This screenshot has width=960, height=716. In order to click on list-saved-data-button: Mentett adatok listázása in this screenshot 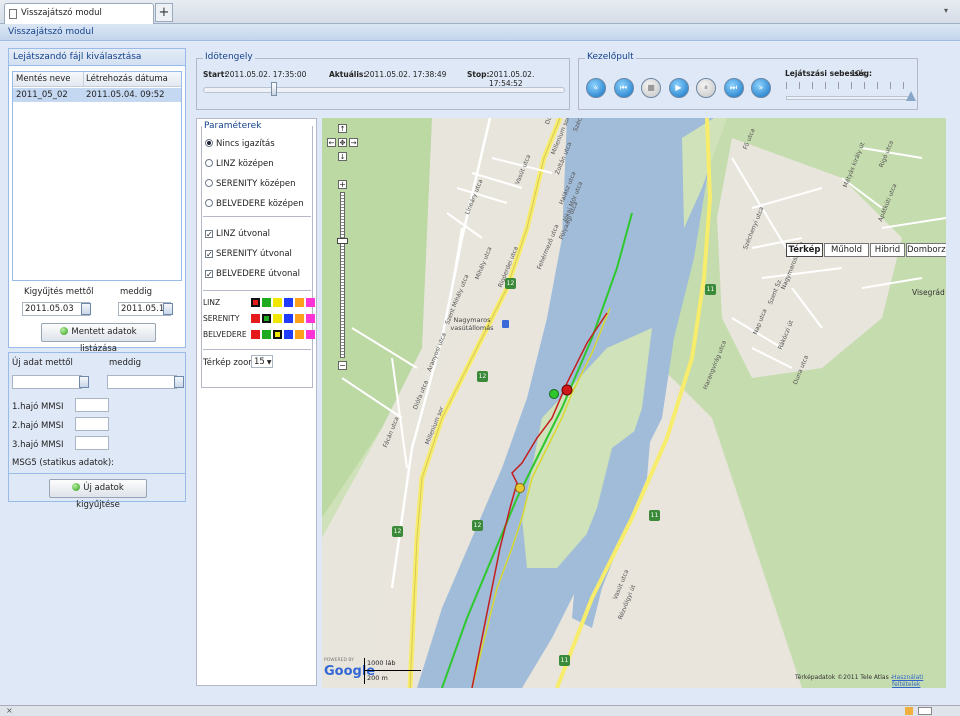, I will do `click(98, 338)`.